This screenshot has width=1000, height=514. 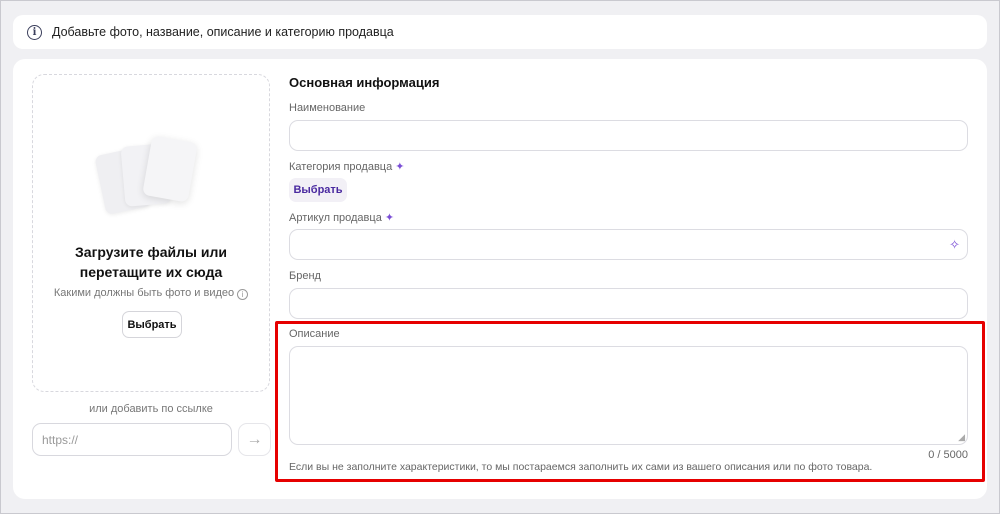 I want to click on url-input: https://, so click(x=132, y=439).